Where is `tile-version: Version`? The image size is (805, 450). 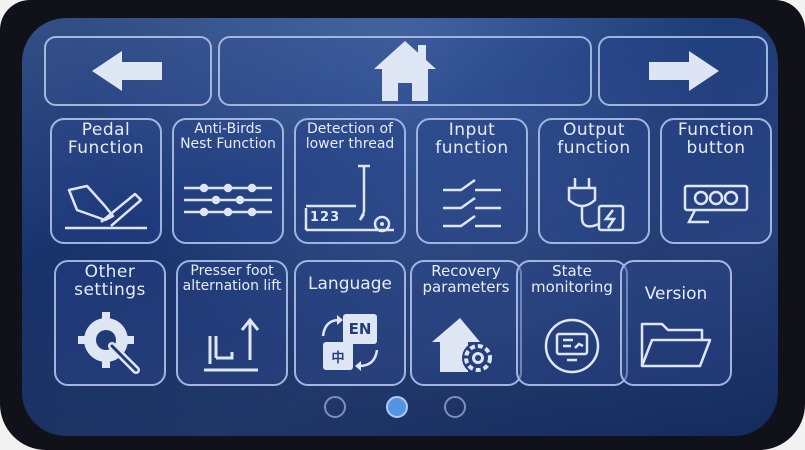
tile-version: Version is located at coordinates (676, 323).